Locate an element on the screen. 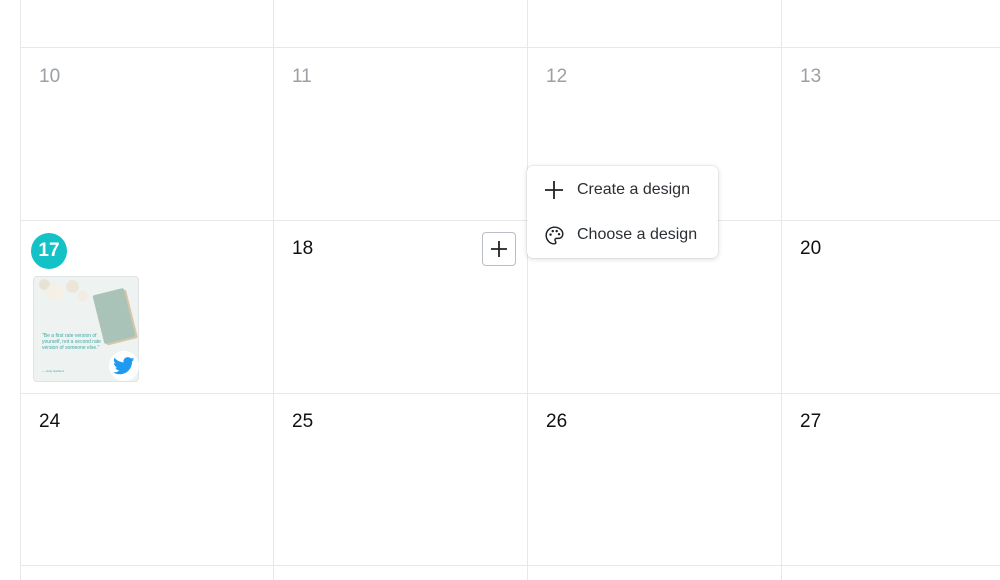  menu-item-create-design: Create a design is located at coordinates (622, 190).